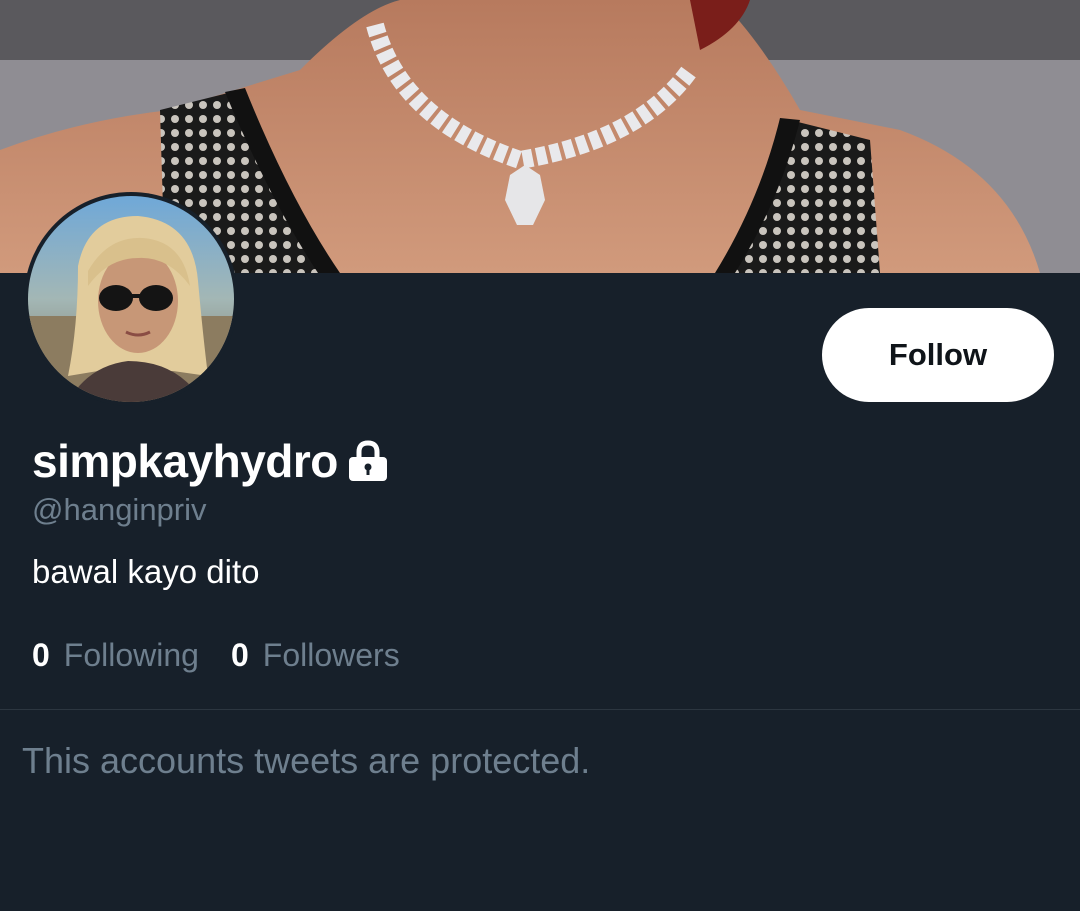 This screenshot has height=911, width=1080. I want to click on display-name: simpkayhydro, so click(185, 461).